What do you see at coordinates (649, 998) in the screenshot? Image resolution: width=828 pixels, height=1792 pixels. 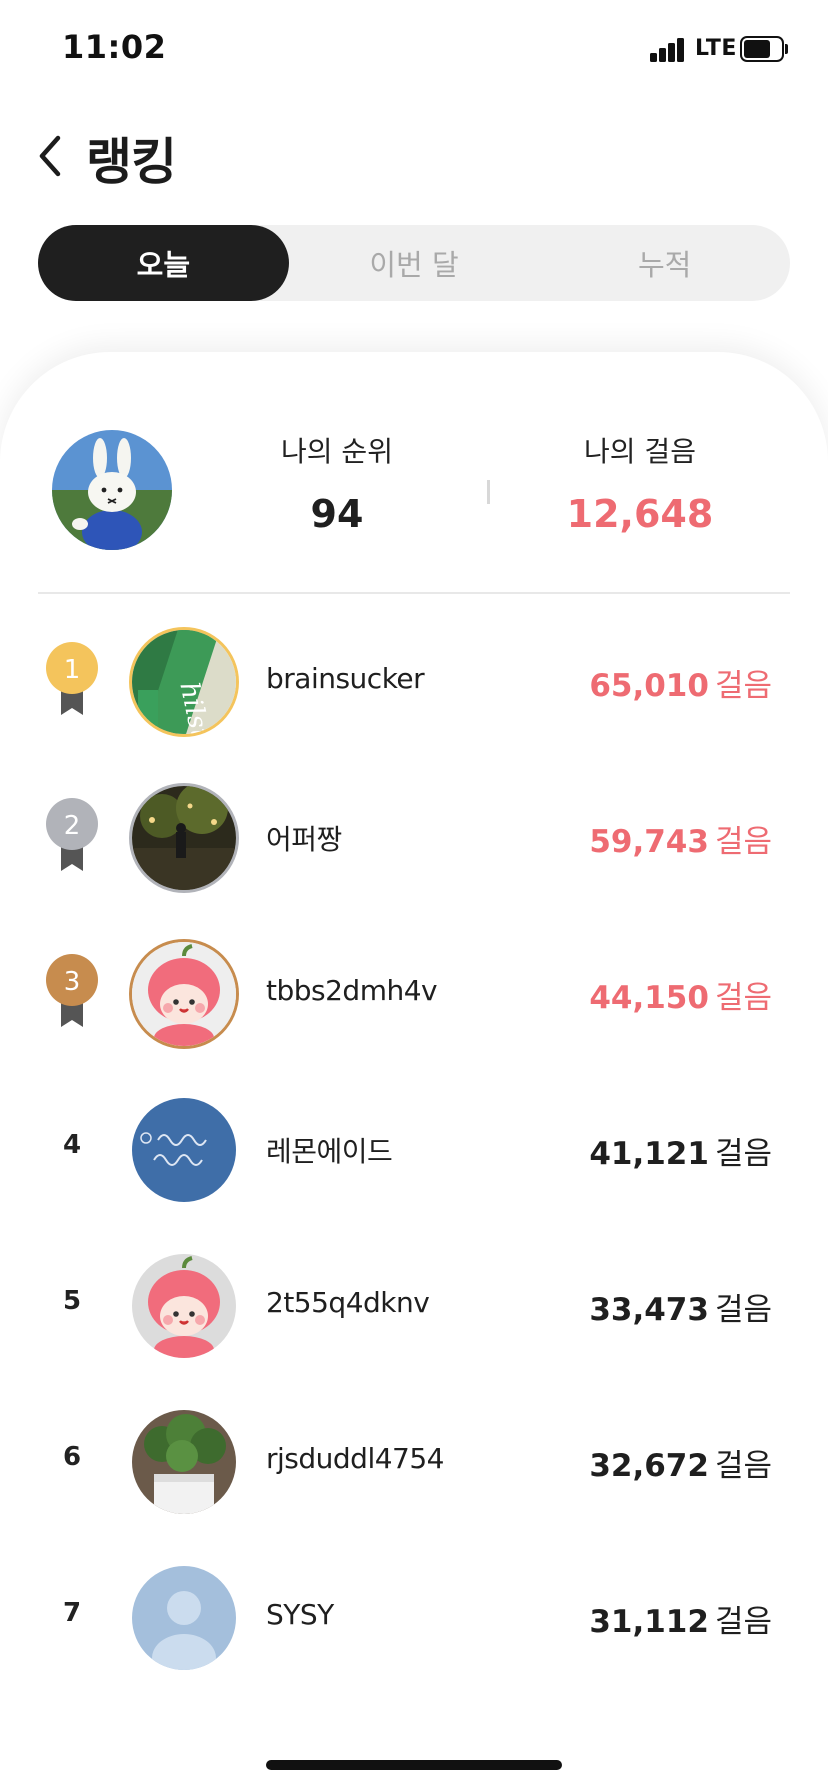 I see `step-count-value: 44,150` at bounding box center [649, 998].